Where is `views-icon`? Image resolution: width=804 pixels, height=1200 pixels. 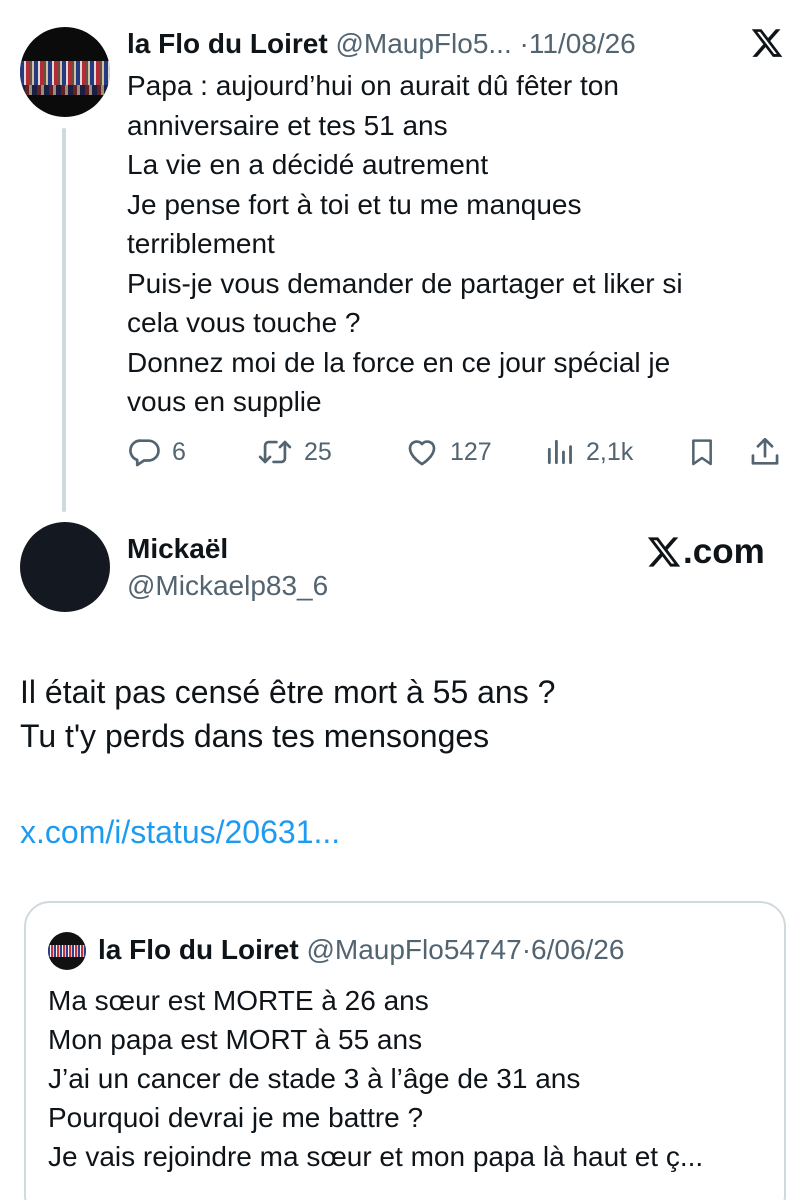
views-icon is located at coordinates (559, 452).